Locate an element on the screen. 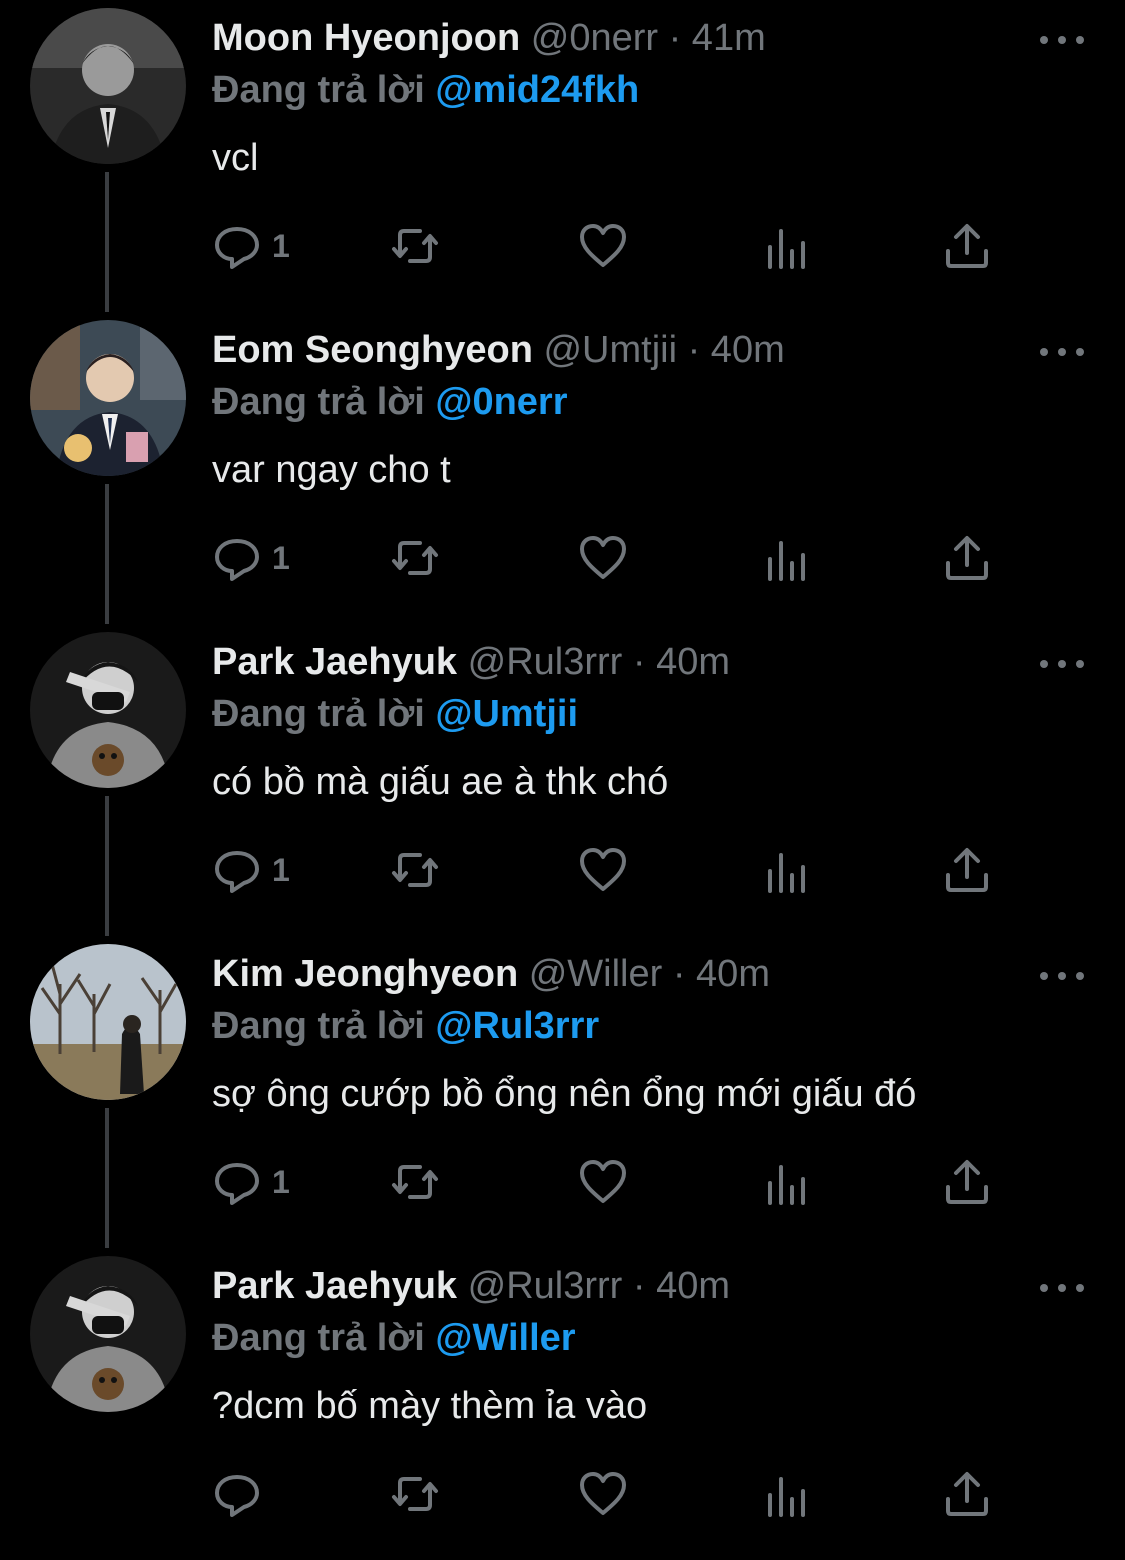 The image size is (1125, 1560). mention-link: @Rul3rrr is located at coordinates (517, 1026).